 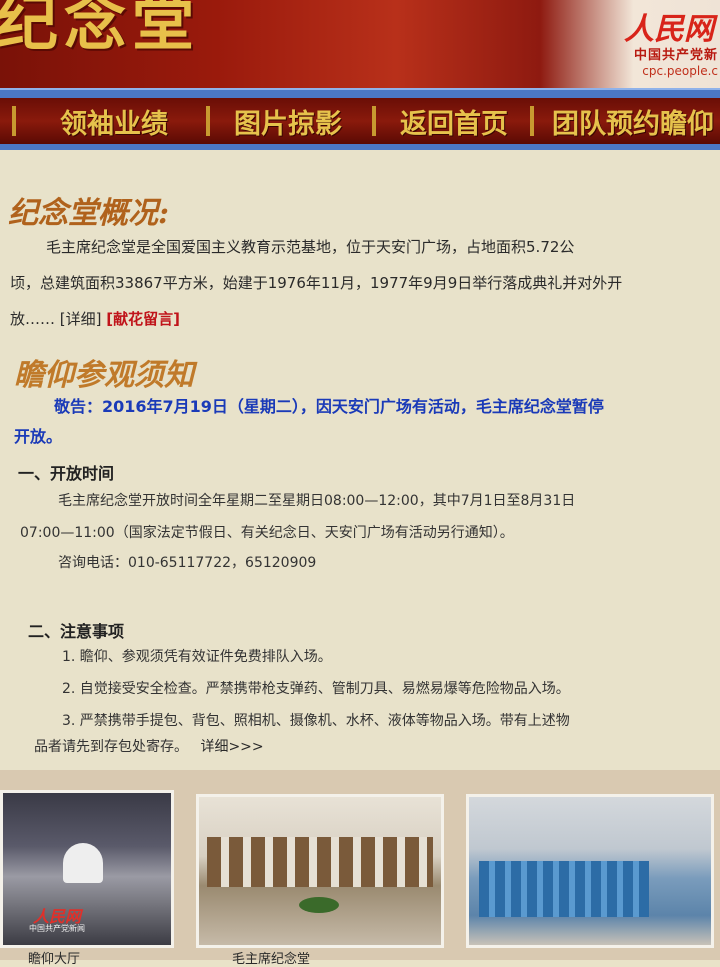 What do you see at coordinates (81, 319) in the screenshot?
I see `overview-detail-link: [详细]` at bounding box center [81, 319].